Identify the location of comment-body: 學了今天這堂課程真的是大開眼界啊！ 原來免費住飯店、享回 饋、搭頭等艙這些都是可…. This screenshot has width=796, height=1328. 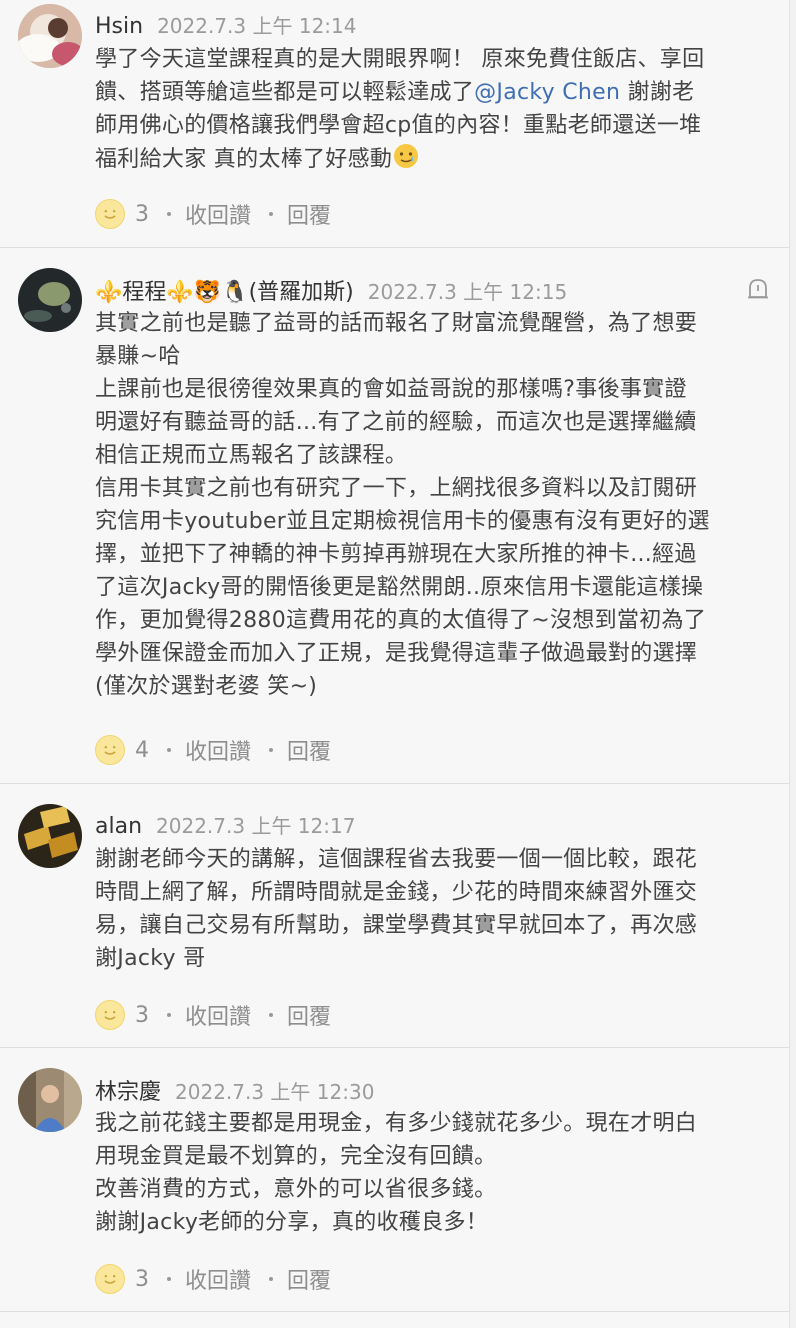
(425, 111).